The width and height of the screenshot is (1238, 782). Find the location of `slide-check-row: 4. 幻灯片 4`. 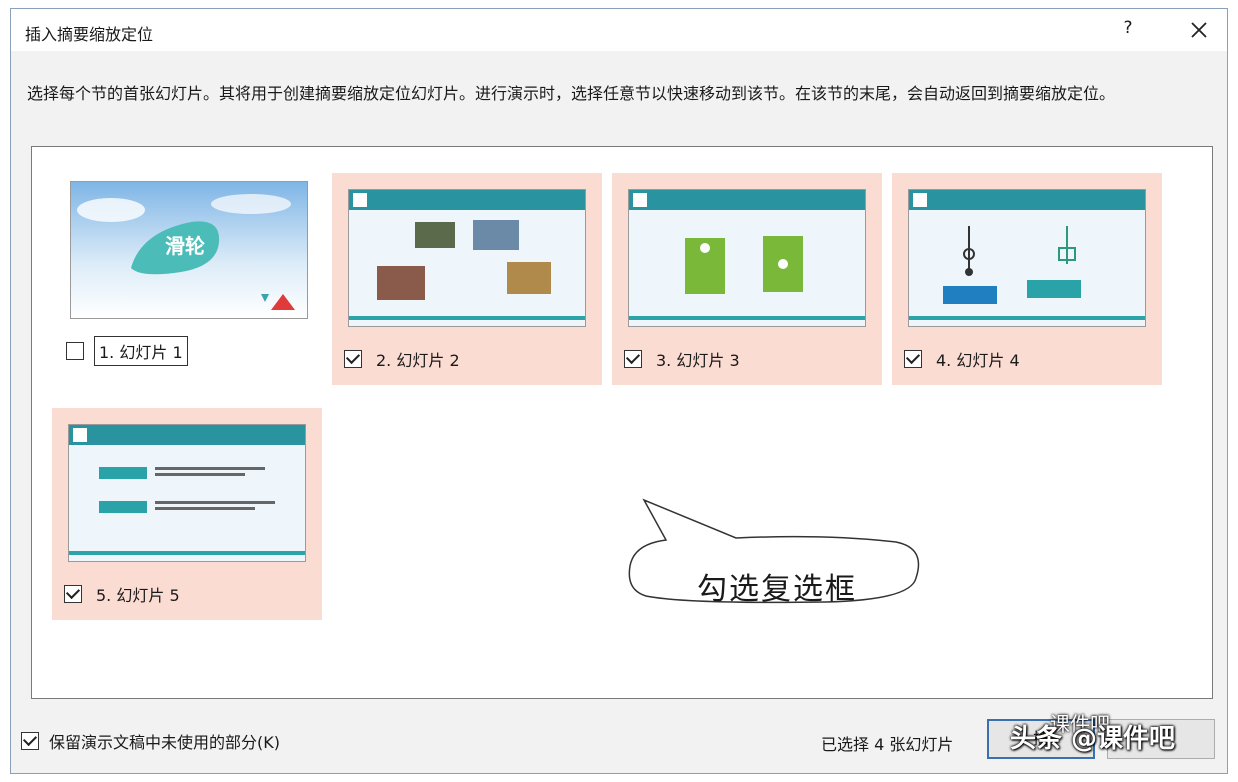

slide-check-row: 4. 幻灯片 4 is located at coordinates (964, 359).